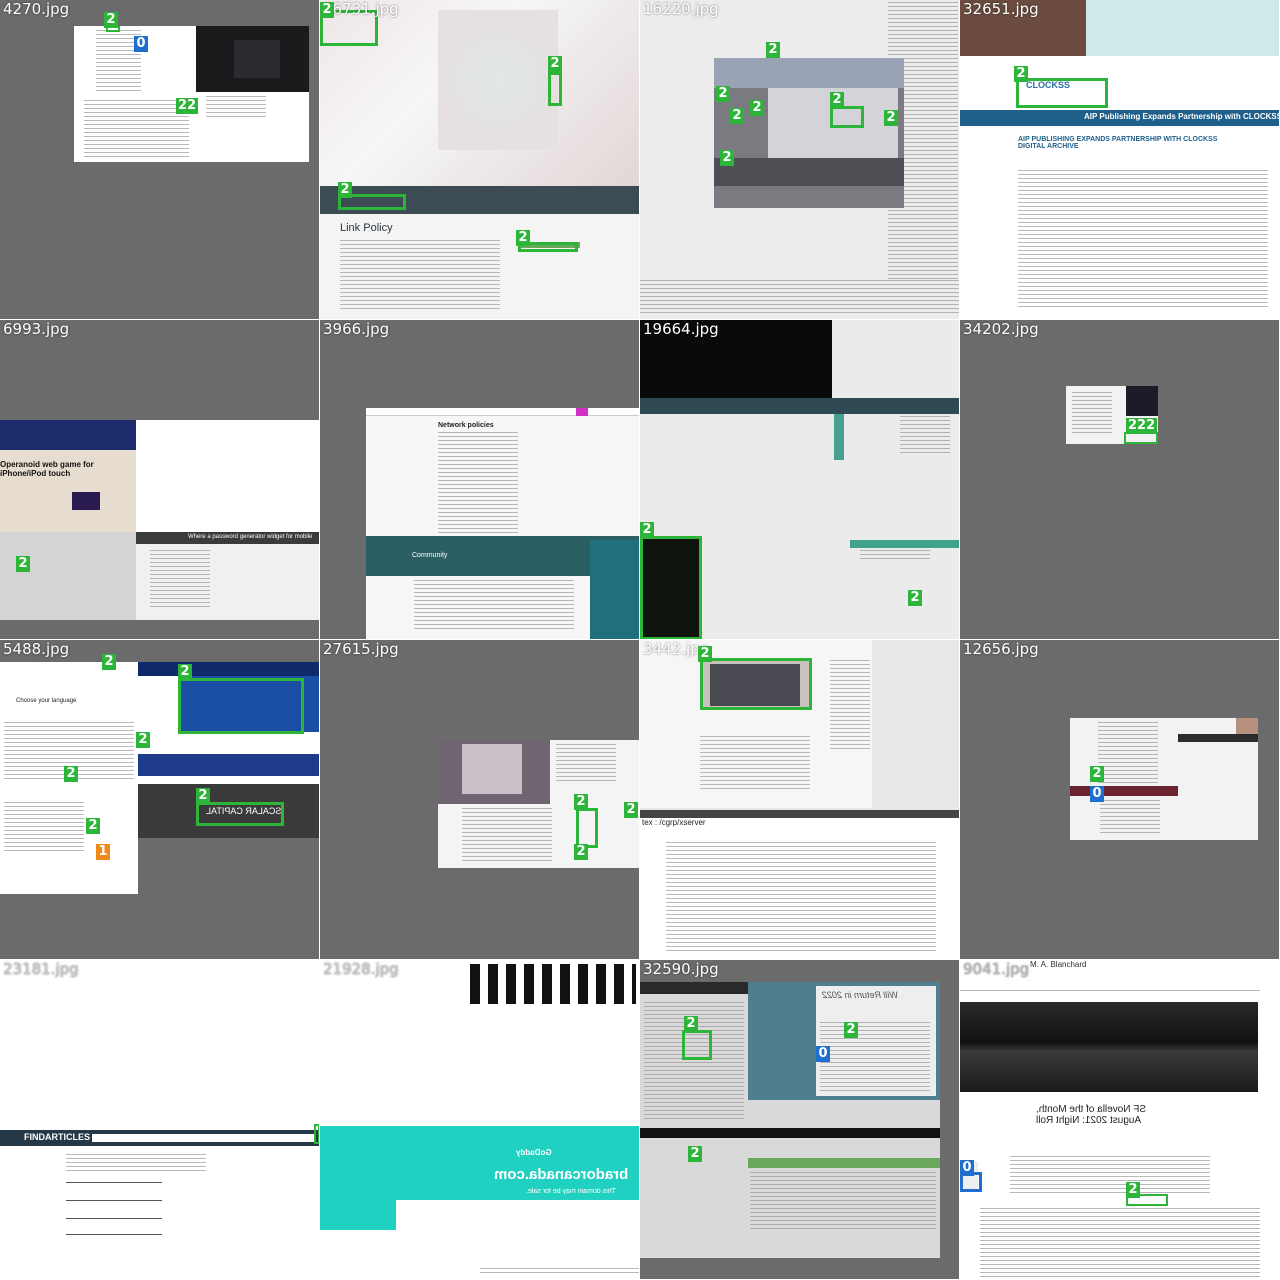  I want to click on tile-19664: 19664.jpg 2 2, so click(800, 480).